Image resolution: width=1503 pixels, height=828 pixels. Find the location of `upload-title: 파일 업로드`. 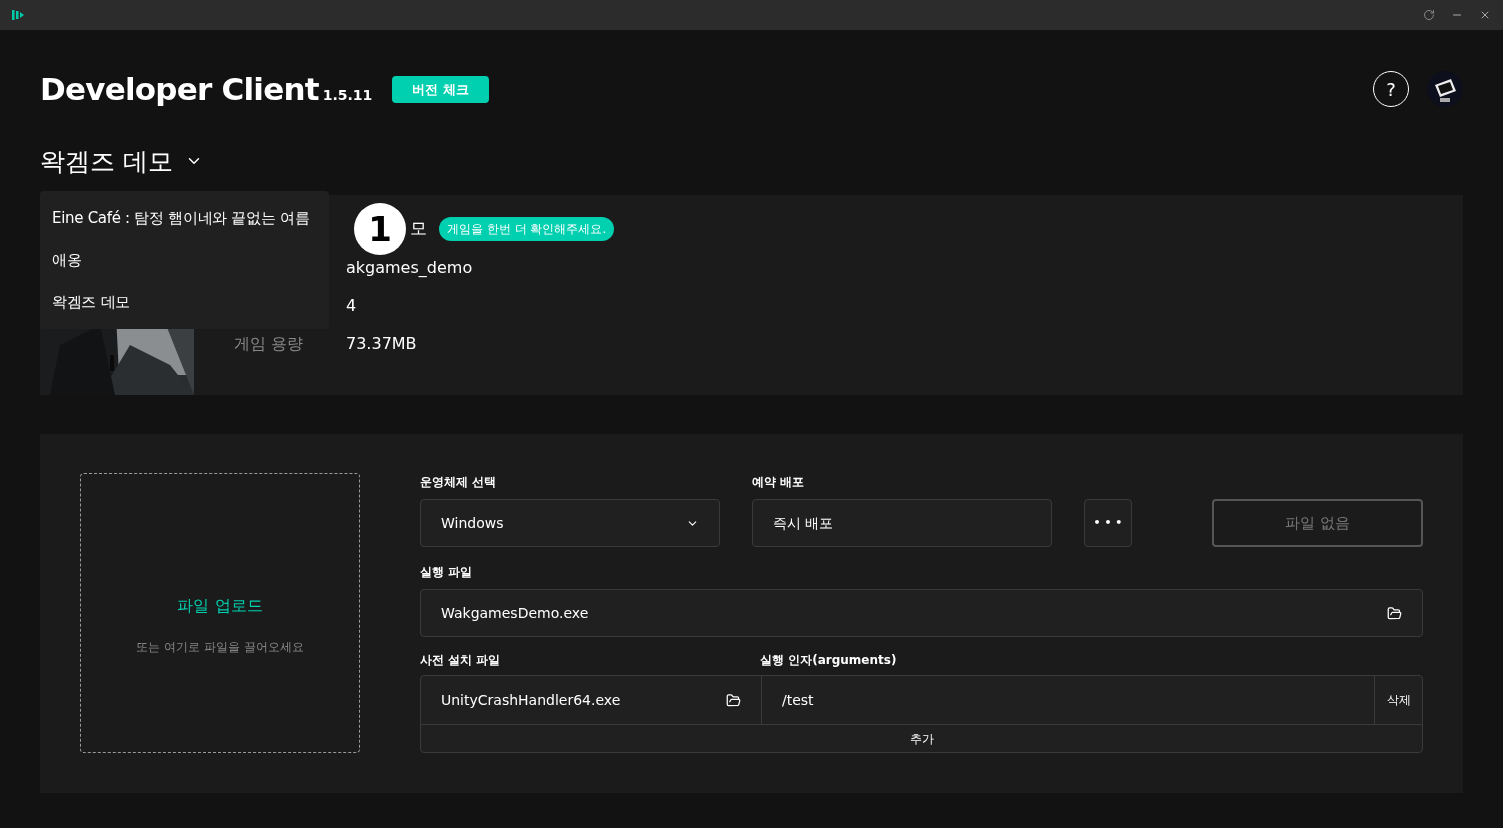

upload-title: 파일 업로드 is located at coordinates (220, 606).